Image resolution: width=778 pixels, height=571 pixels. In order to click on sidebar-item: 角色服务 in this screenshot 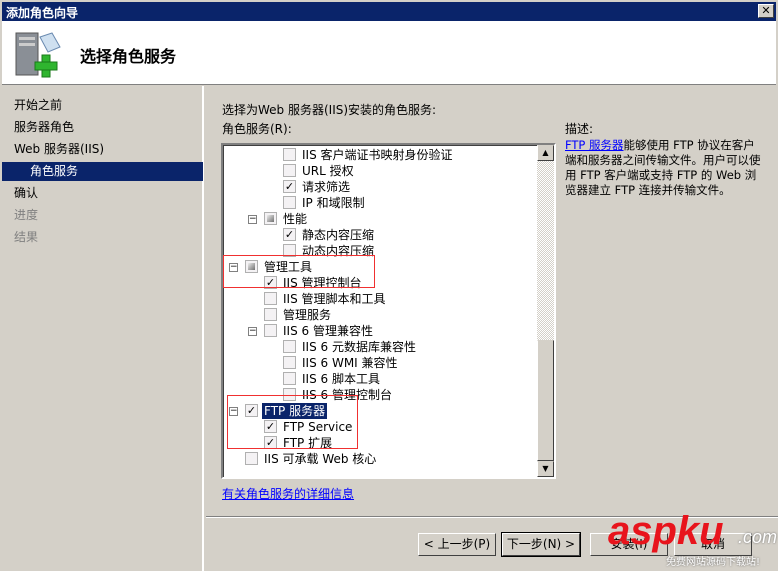, I will do `click(102, 171)`.